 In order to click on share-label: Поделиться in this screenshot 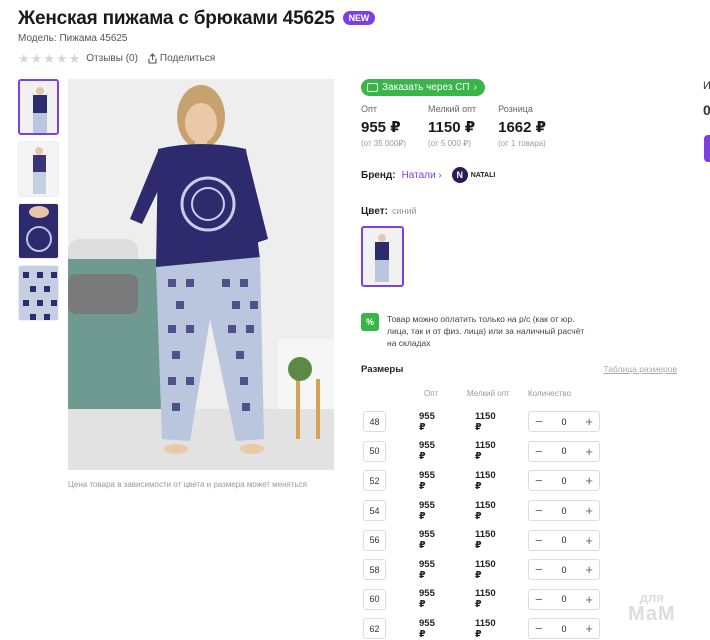, I will do `click(187, 58)`.